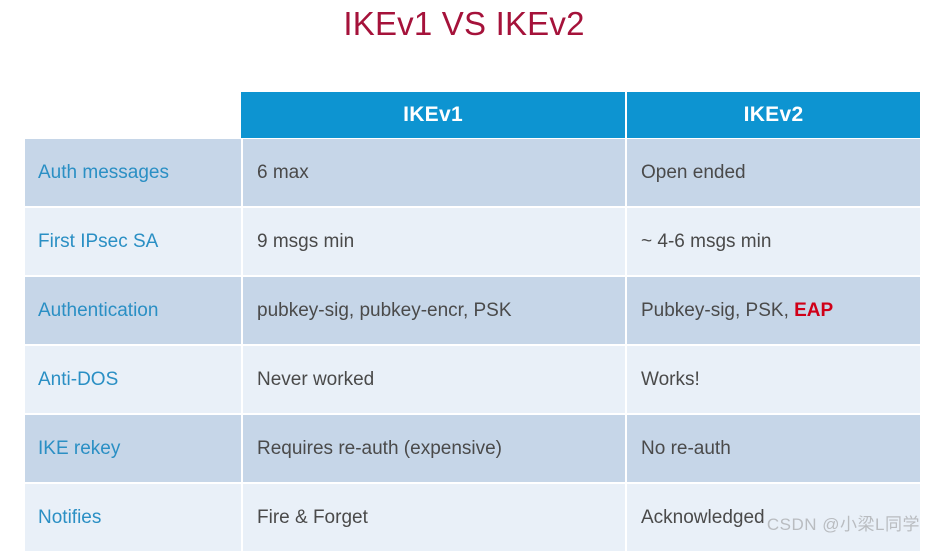  What do you see at coordinates (133, 173) in the screenshot?
I see `row-label-auth-messages: Auth messages` at bounding box center [133, 173].